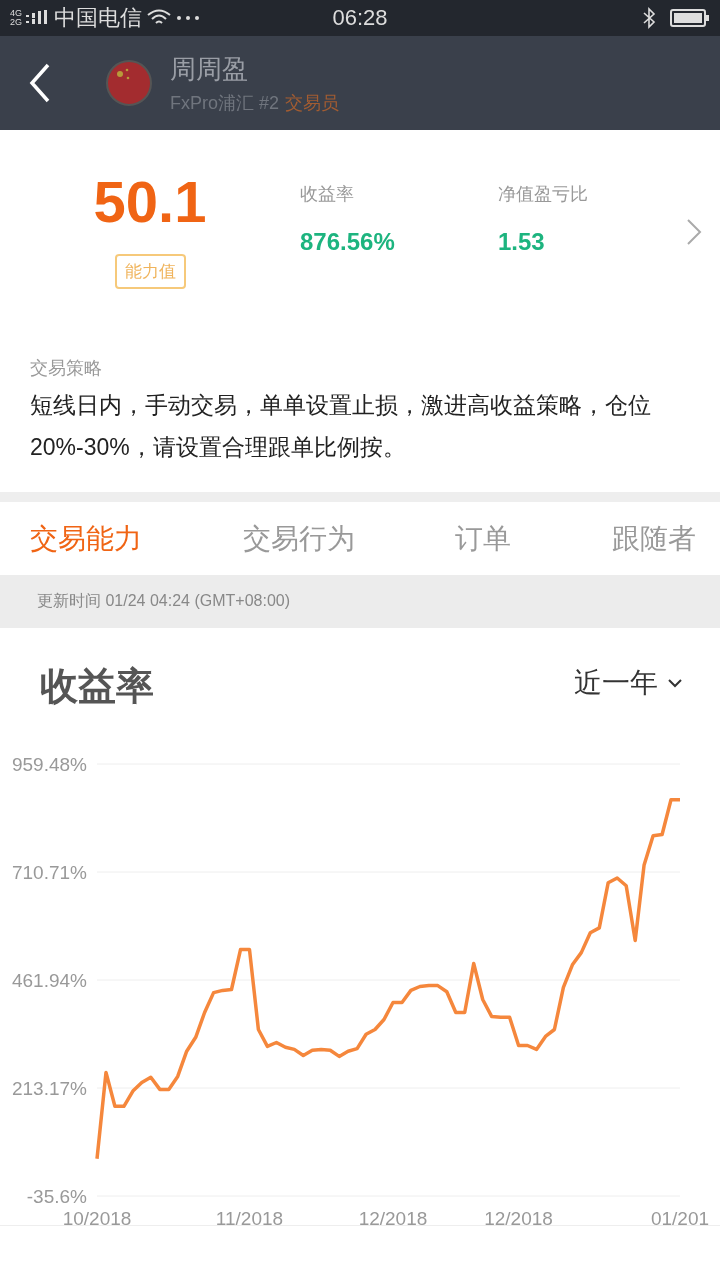 The width and height of the screenshot is (720, 1280). What do you see at coordinates (680, 1216) in the screenshot?
I see `x-tick-label: 01/201` at bounding box center [680, 1216].